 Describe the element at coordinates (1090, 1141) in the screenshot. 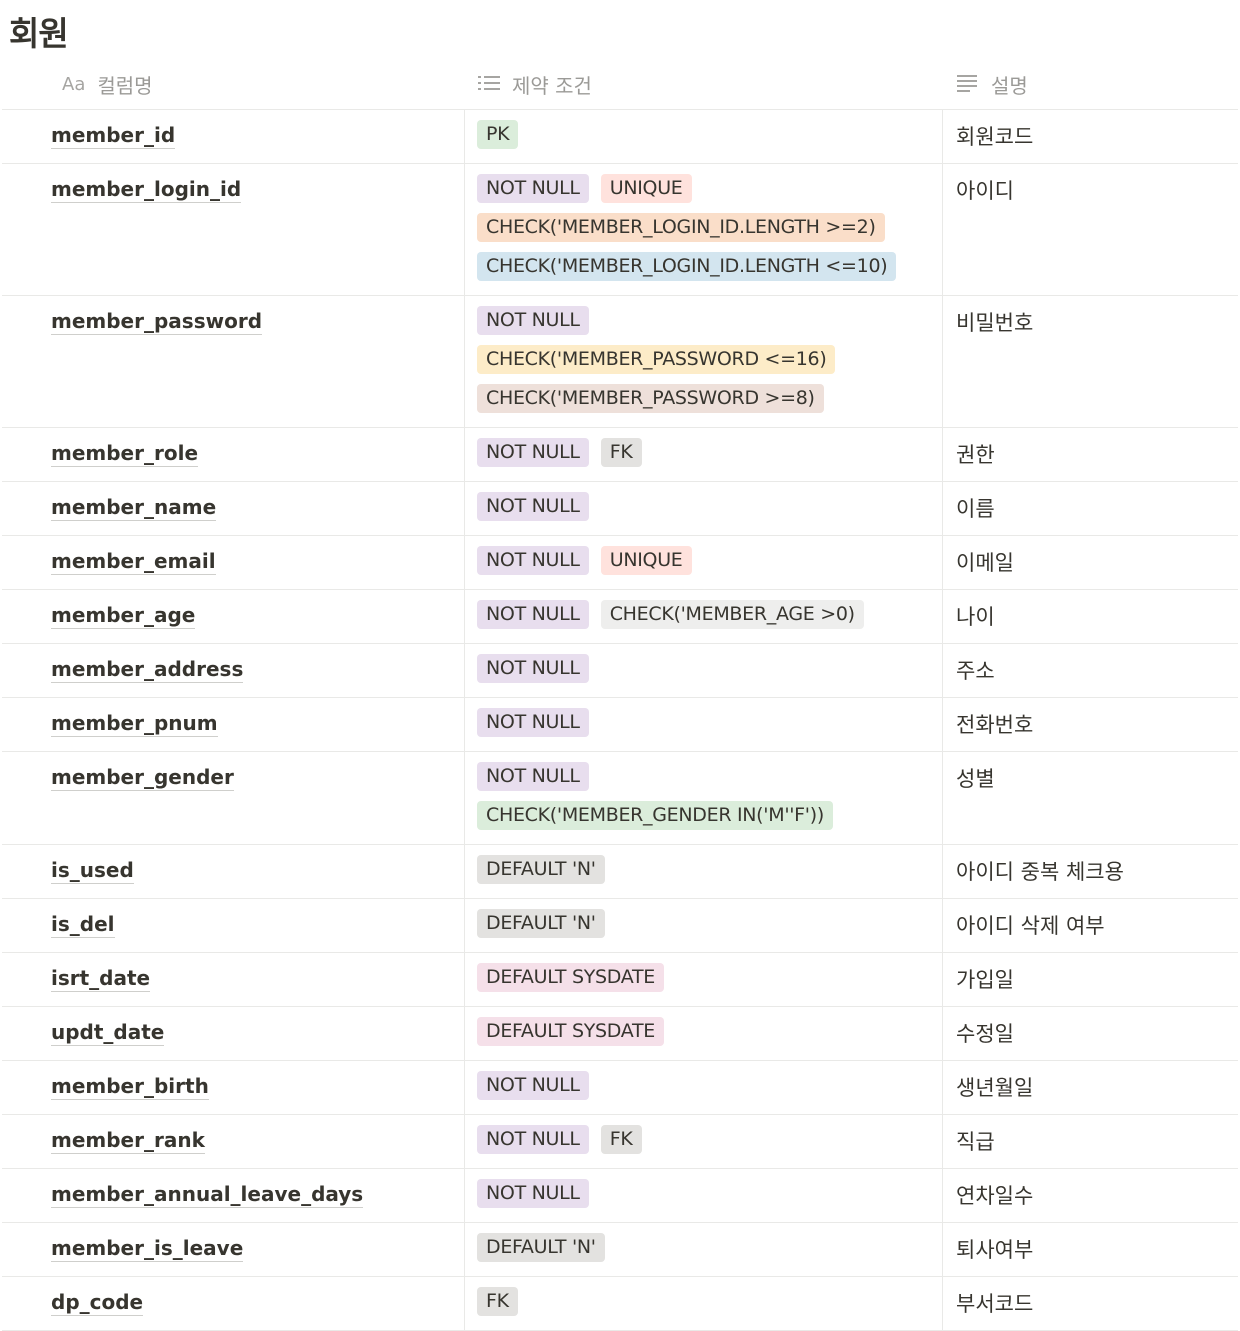

I see `cell-description: 직급` at that location.